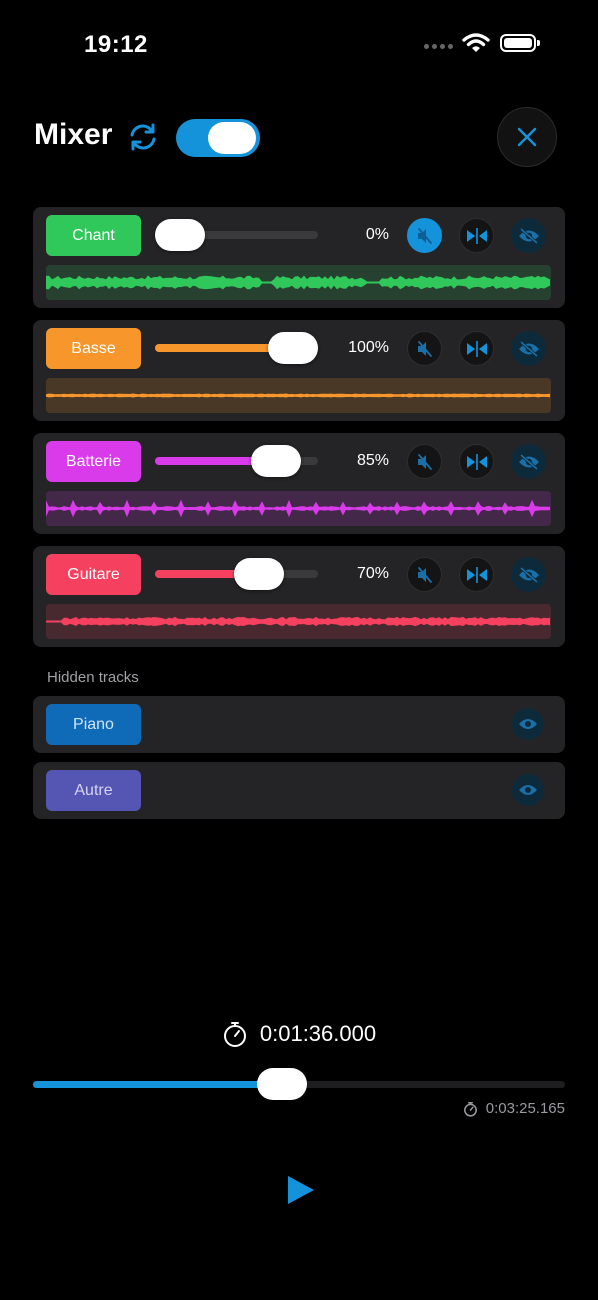 This screenshot has height=1300, width=598. I want to click on hidden-track-tag: Piano, so click(93, 724).